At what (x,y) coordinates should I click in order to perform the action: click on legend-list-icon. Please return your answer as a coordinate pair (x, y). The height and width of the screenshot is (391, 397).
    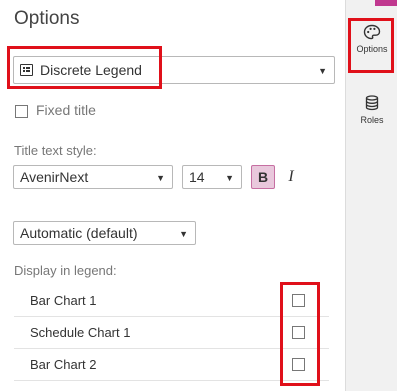
    Looking at the image, I should click on (26, 70).